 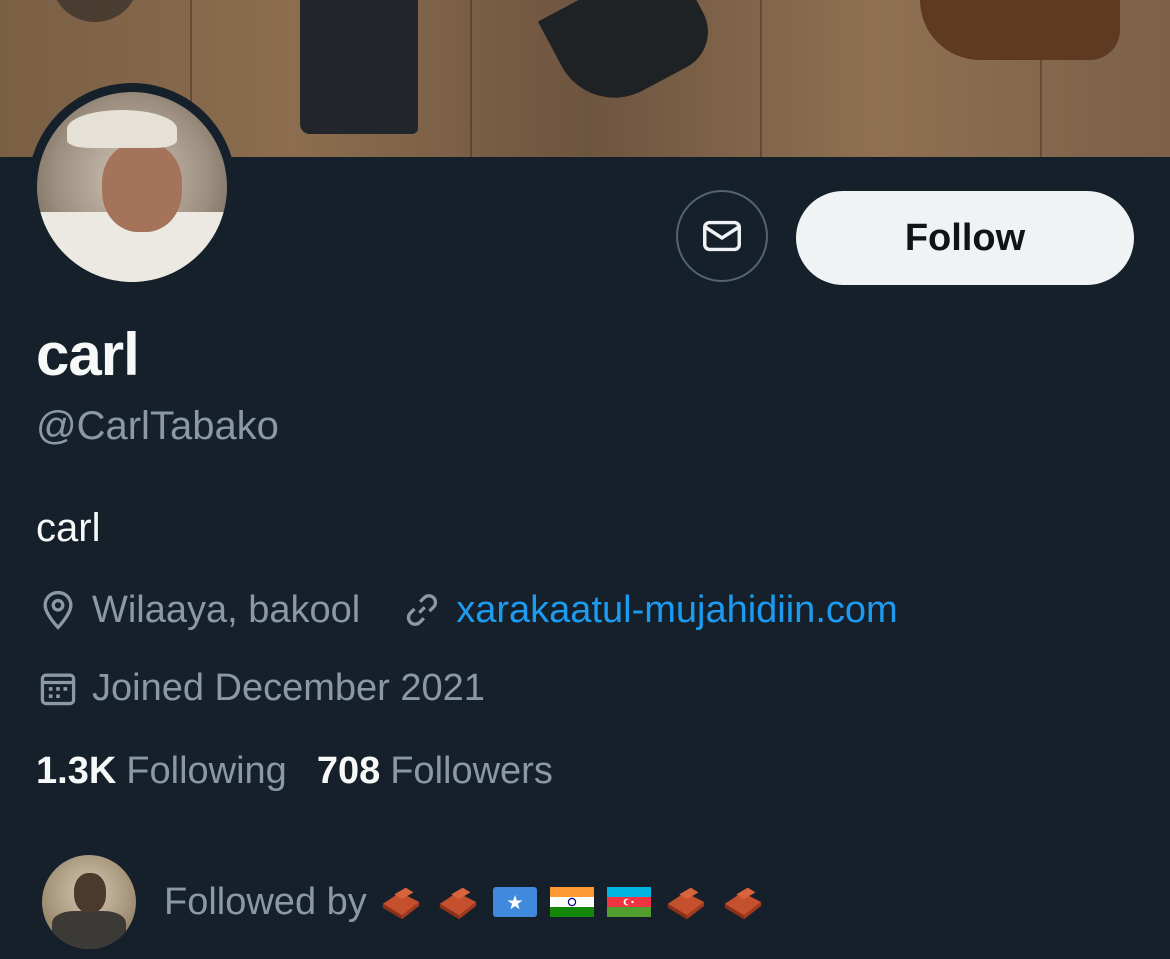 I want to click on azerbaijan-flag-icon, so click(x=628, y=902).